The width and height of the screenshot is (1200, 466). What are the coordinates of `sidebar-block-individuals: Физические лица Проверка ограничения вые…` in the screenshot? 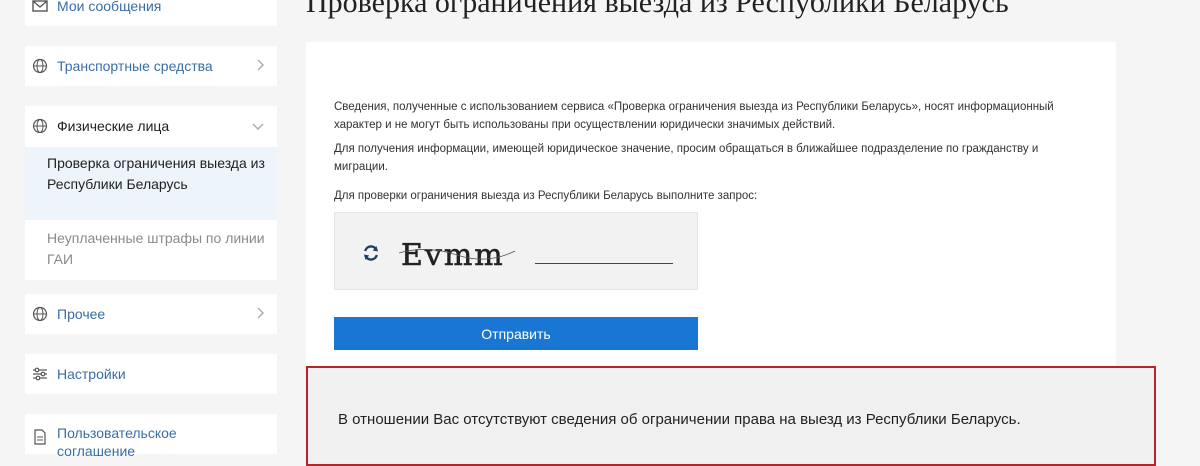 It's located at (151, 193).